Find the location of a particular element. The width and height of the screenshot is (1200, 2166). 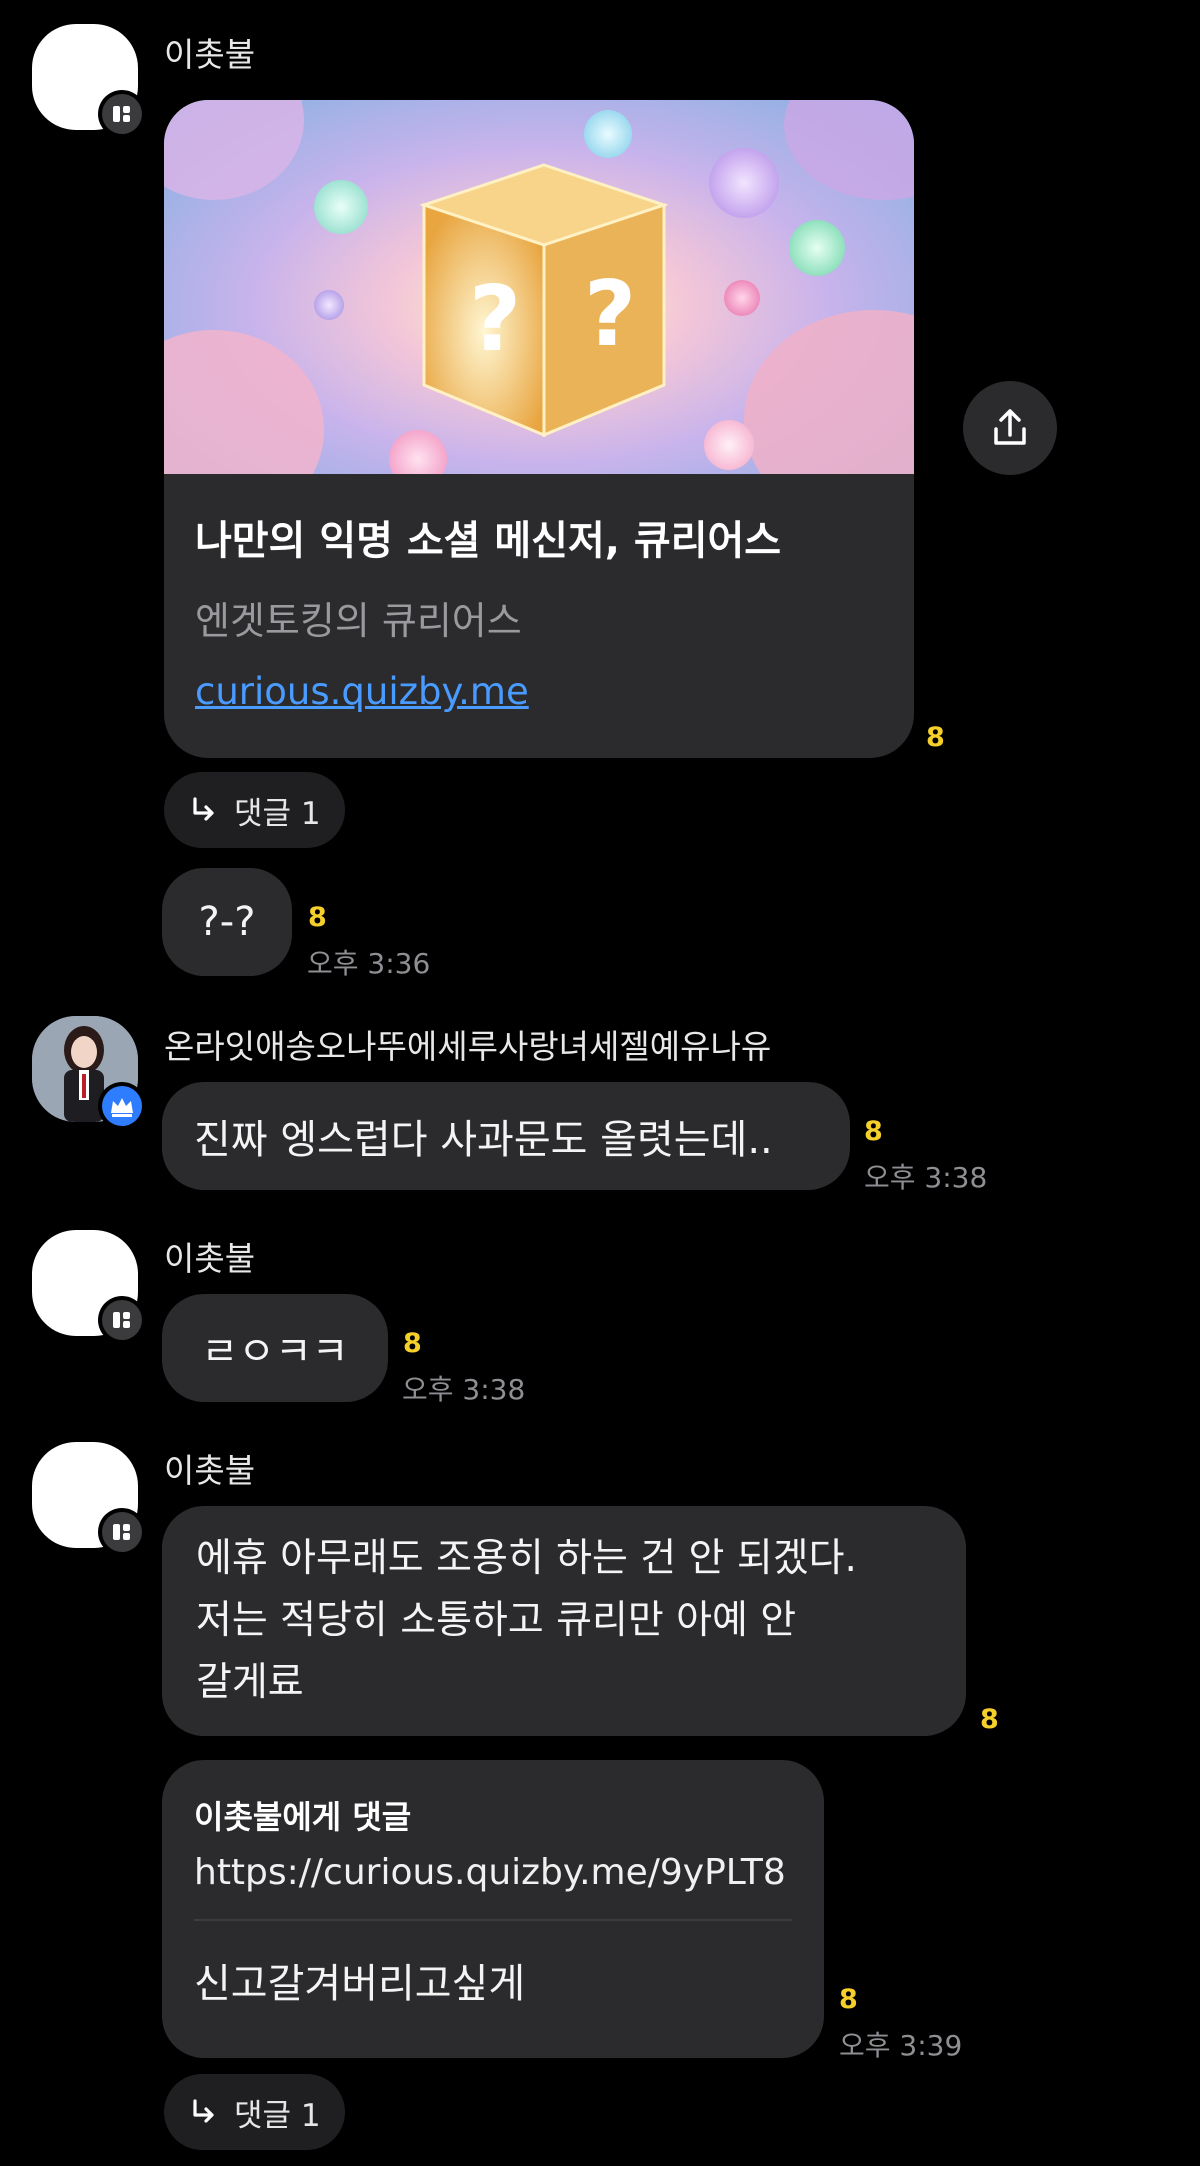

owner-badge is located at coordinates (122, 1106).